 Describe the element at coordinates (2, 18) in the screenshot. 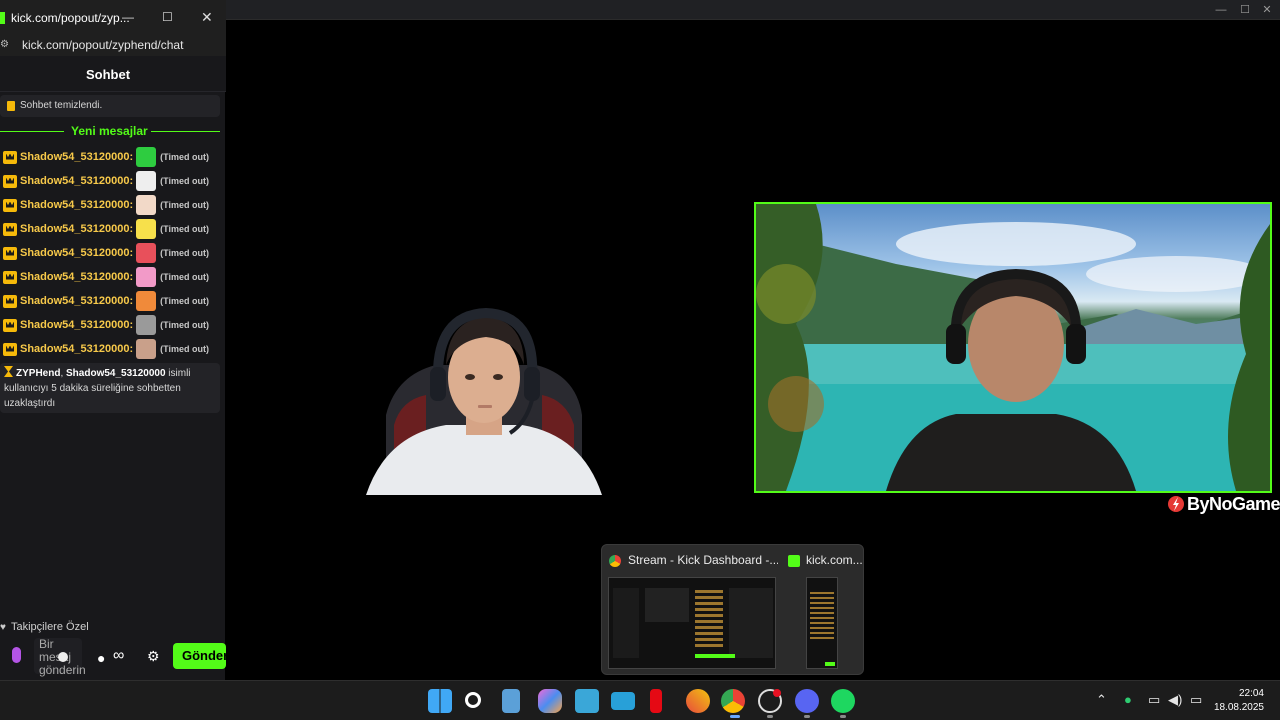

I see `kick-favicon-icon` at that location.